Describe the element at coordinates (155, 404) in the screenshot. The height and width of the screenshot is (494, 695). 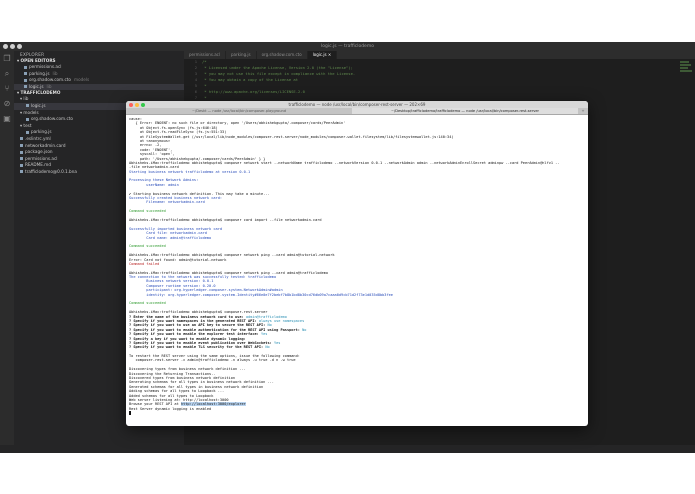
I see `terminal-text: Browse your REST API at` at that location.